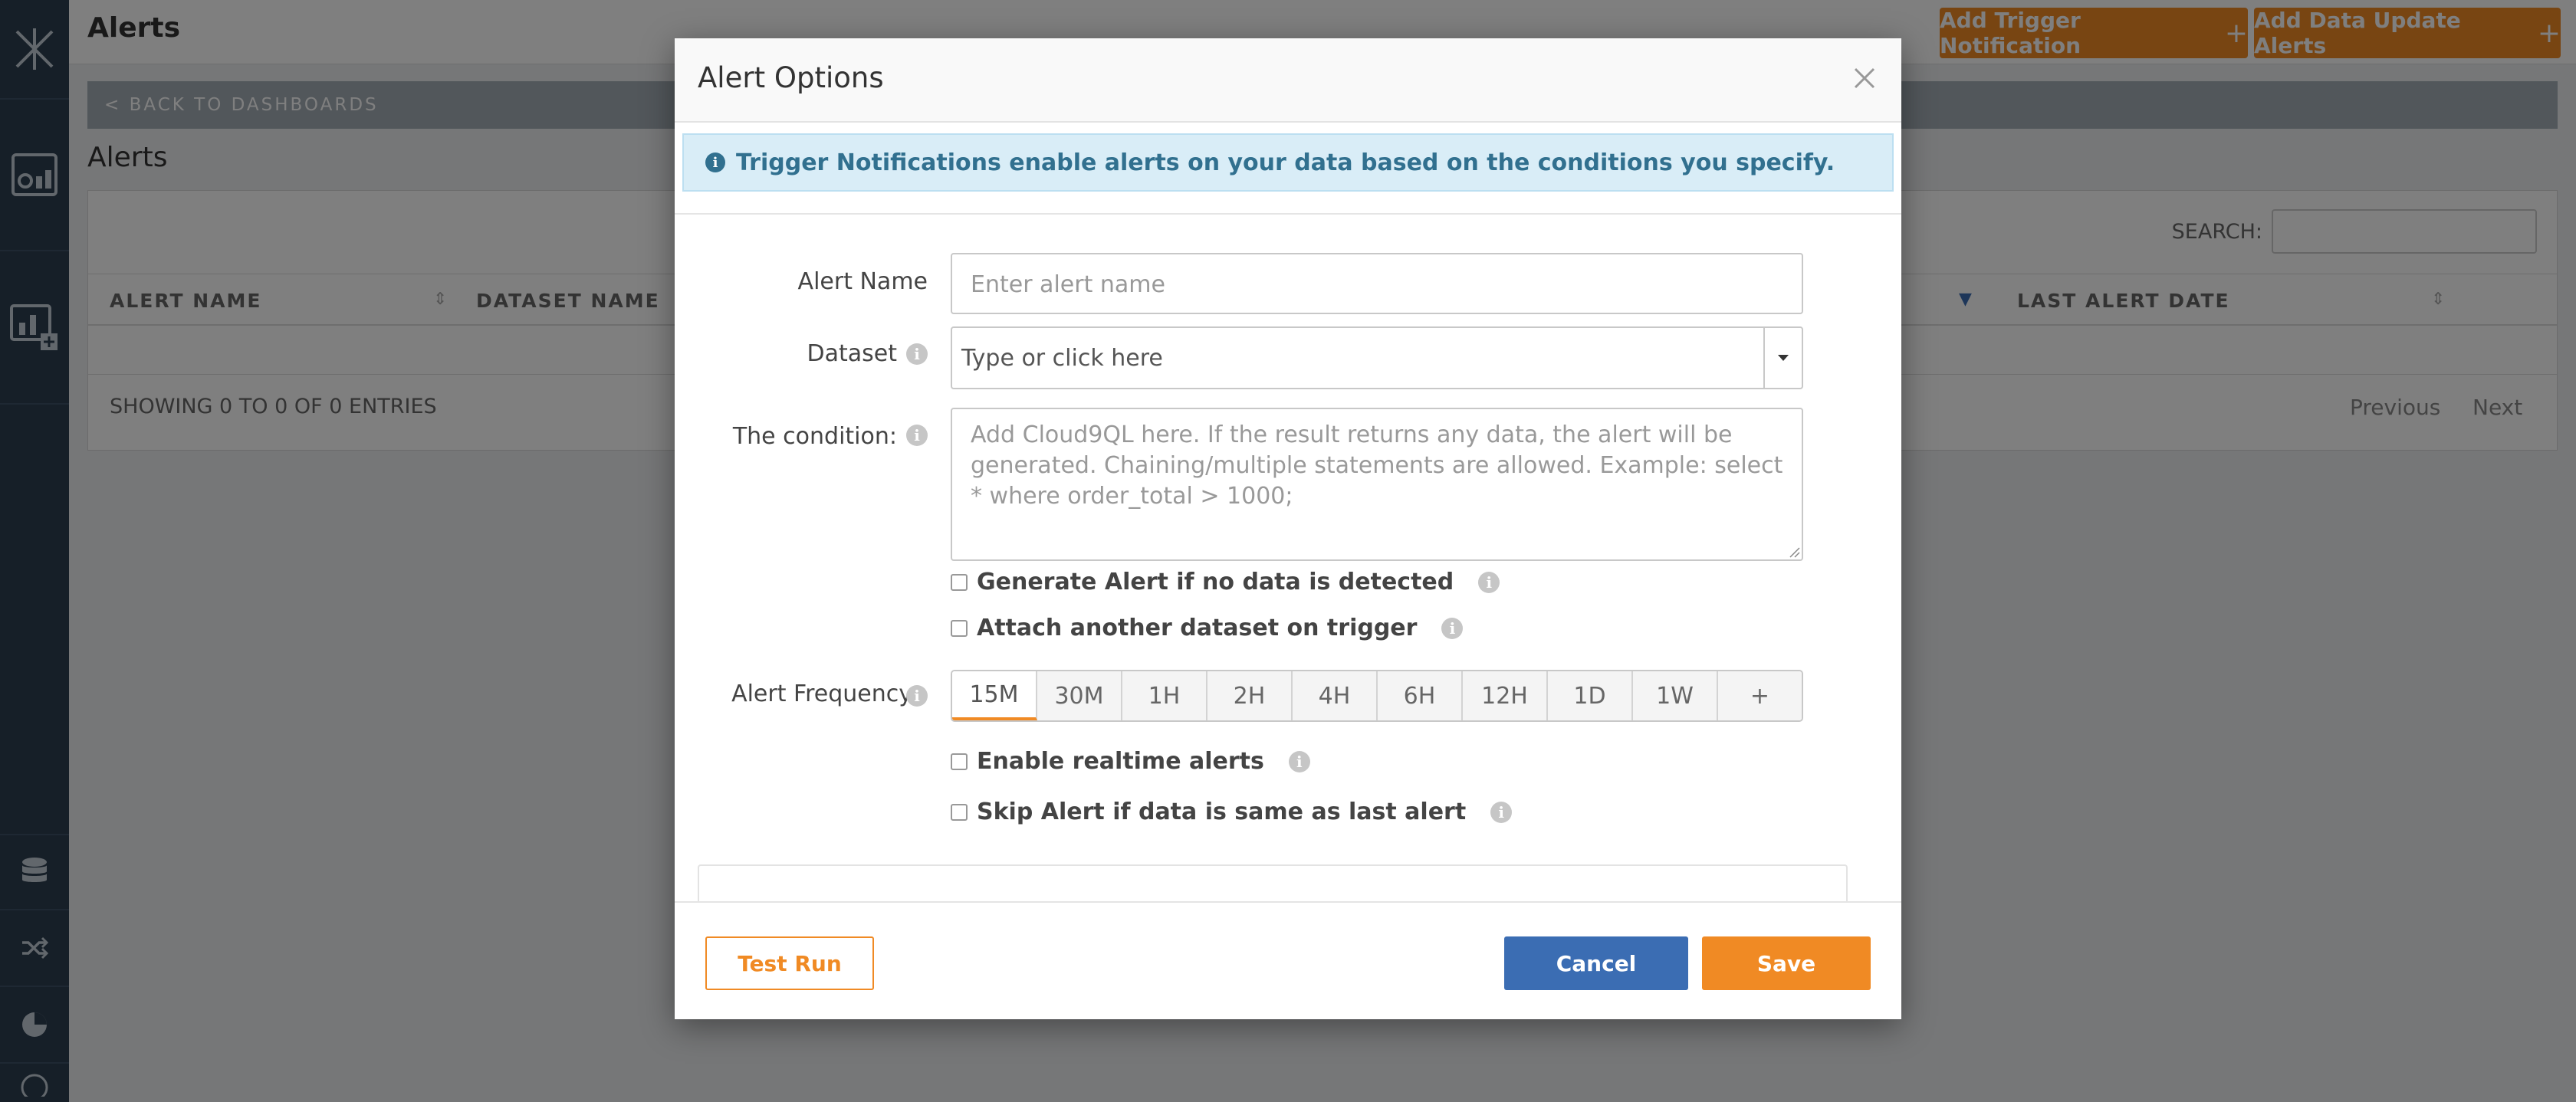  What do you see at coordinates (1377, 357) in the screenshot?
I see `dataset-select: Type or click here` at bounding box center [1377, 357].